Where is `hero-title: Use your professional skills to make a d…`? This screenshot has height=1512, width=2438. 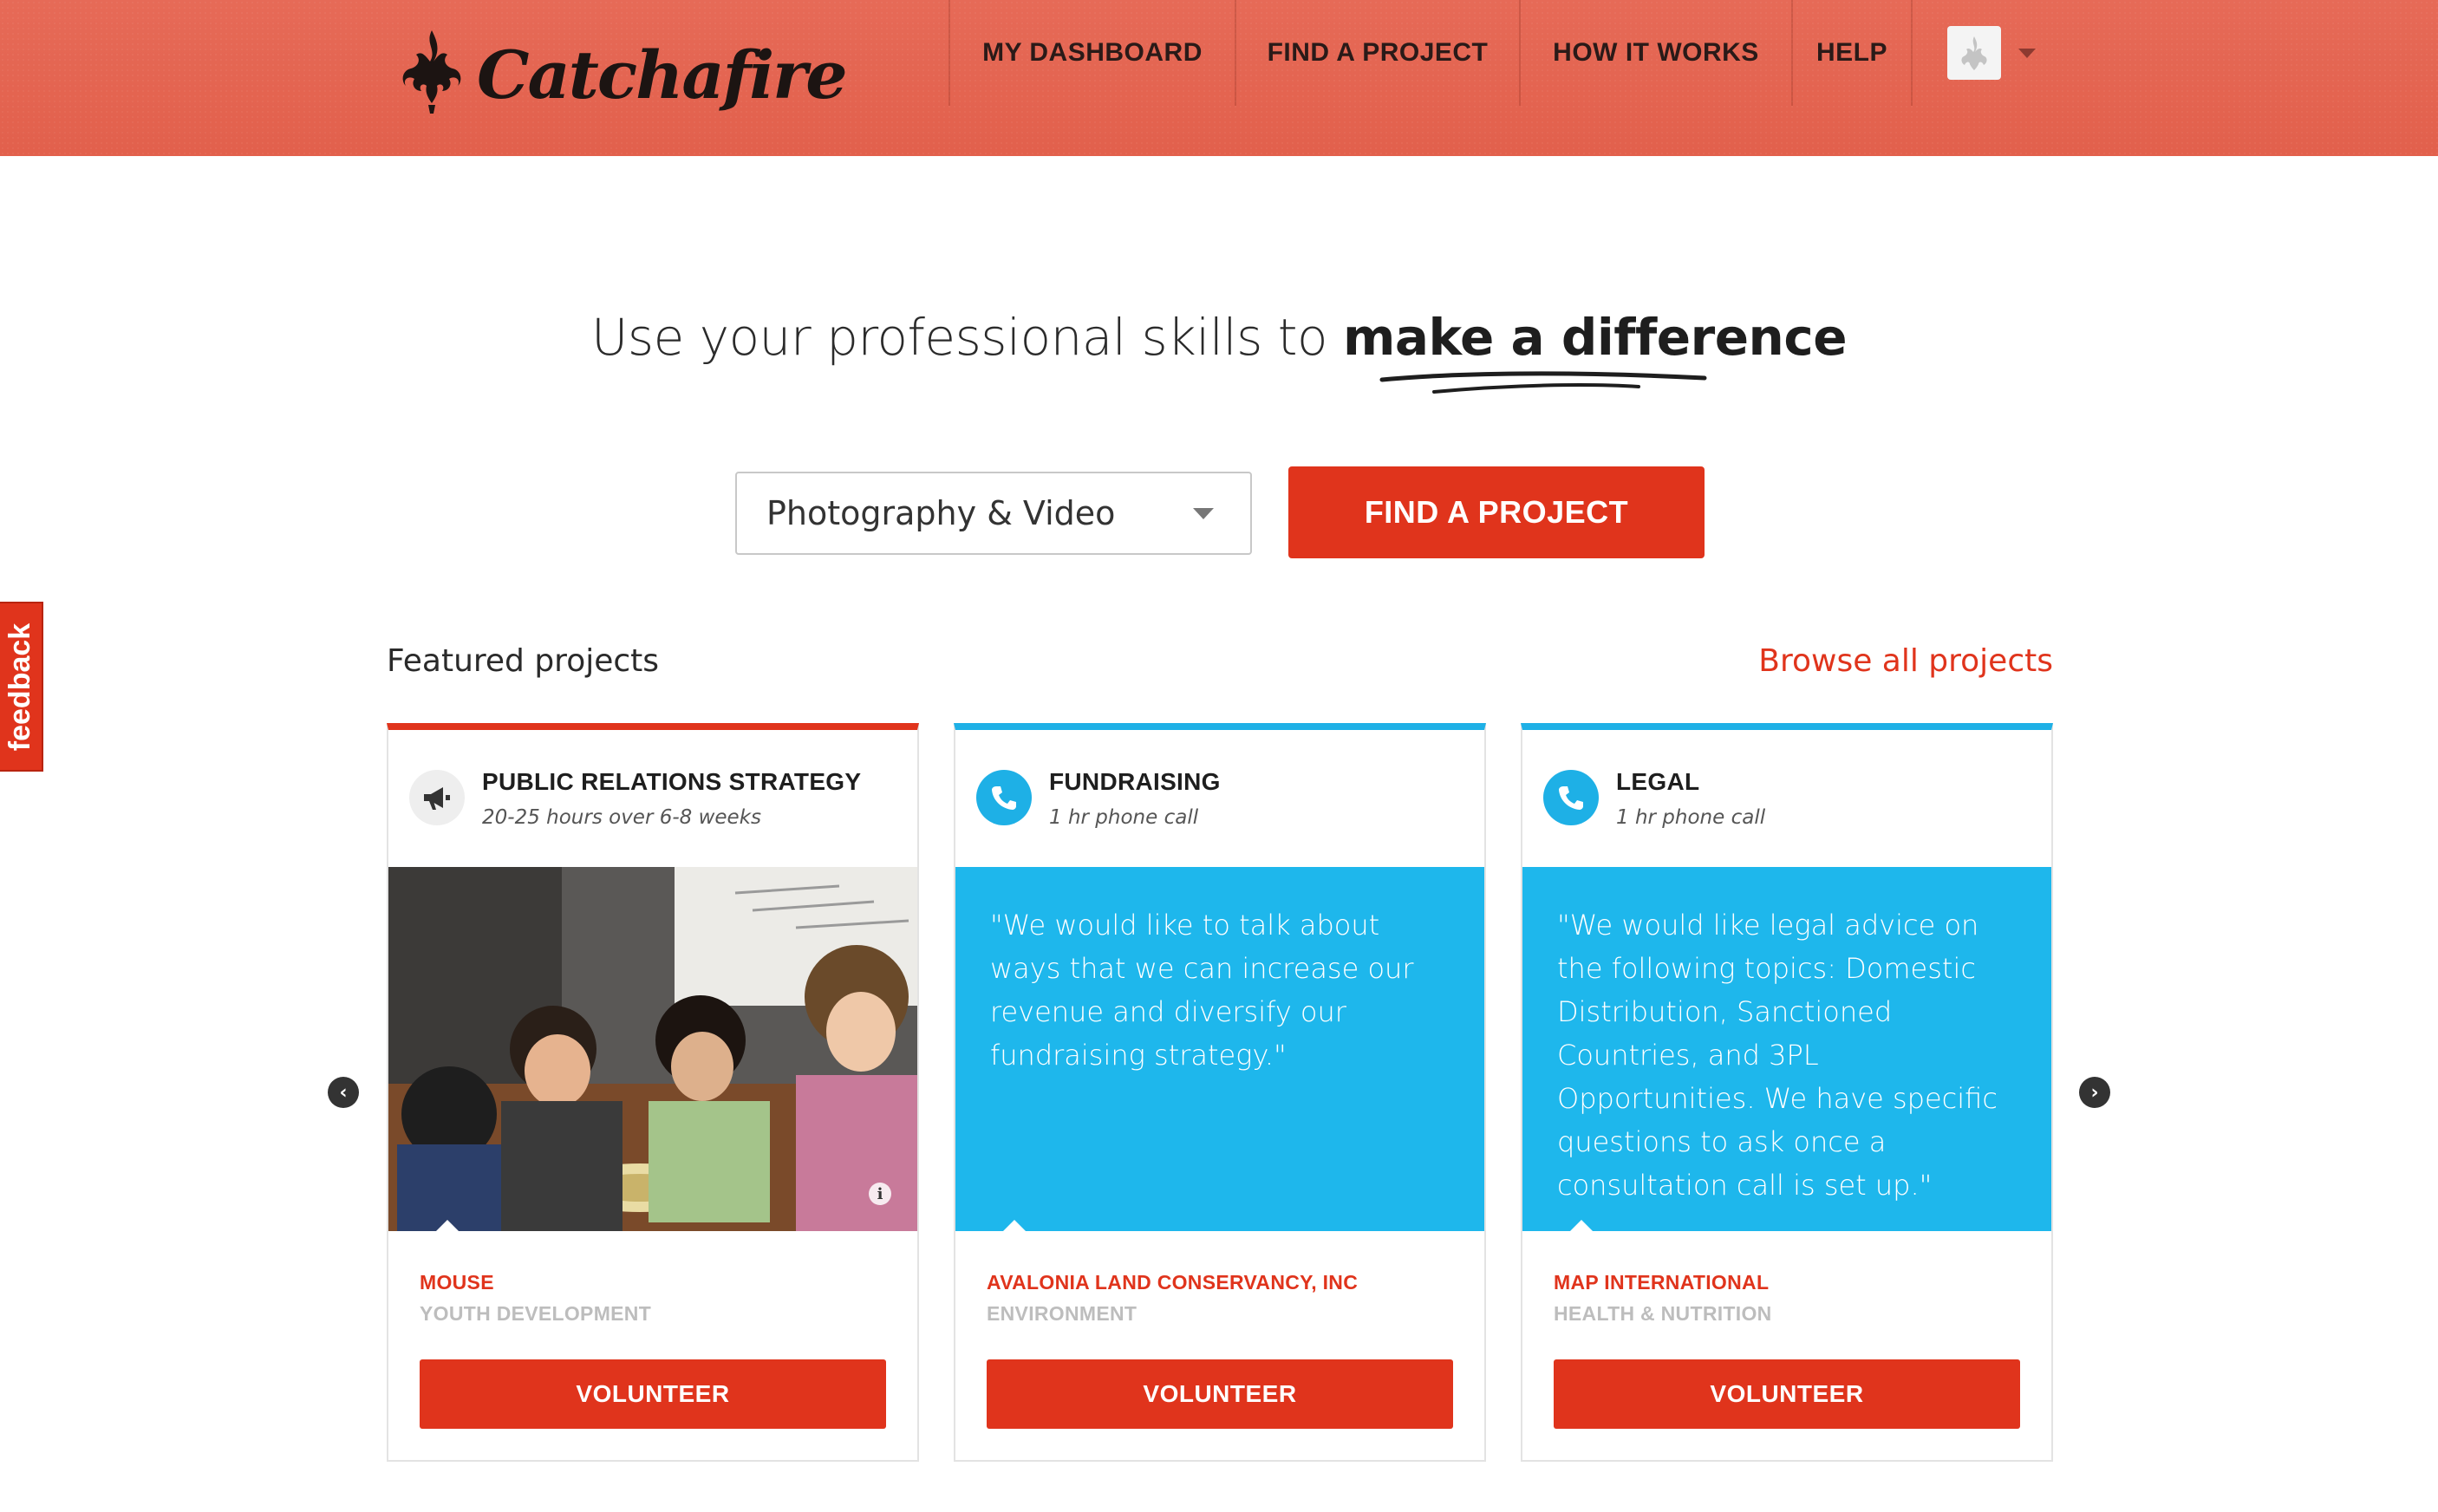
hero-title: Use your professional skills to make a d… is located at coordinates (1219, 337).